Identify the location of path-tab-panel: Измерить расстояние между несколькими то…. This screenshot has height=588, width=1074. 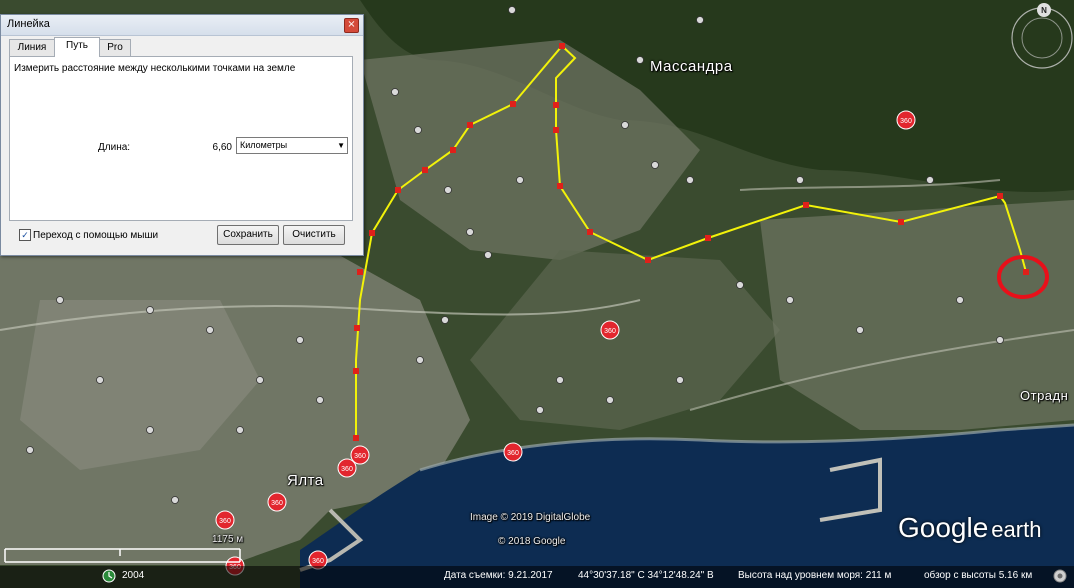
(181, 138).